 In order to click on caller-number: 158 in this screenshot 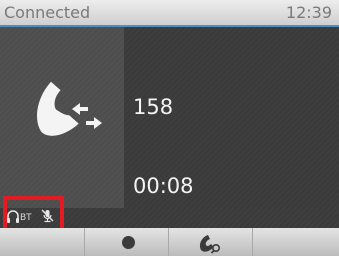, I will do `click(153, 107)`.